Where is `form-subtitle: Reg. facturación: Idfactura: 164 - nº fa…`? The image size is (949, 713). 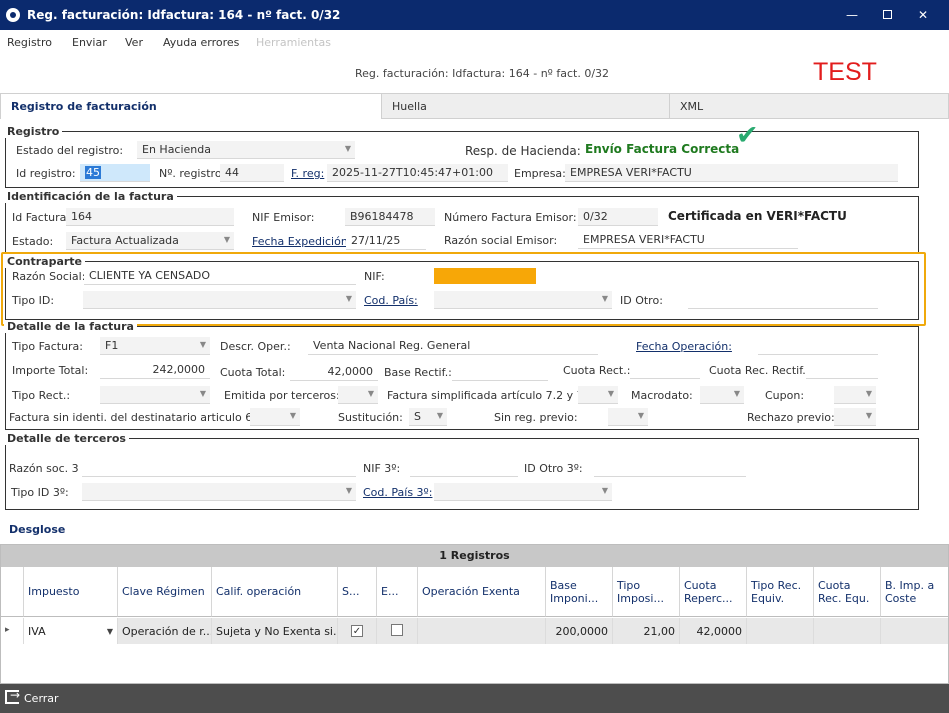
form-subtitle: Reg. facturación: Idfactura: 164 - nº fa… is located at coordinates (482, 73).